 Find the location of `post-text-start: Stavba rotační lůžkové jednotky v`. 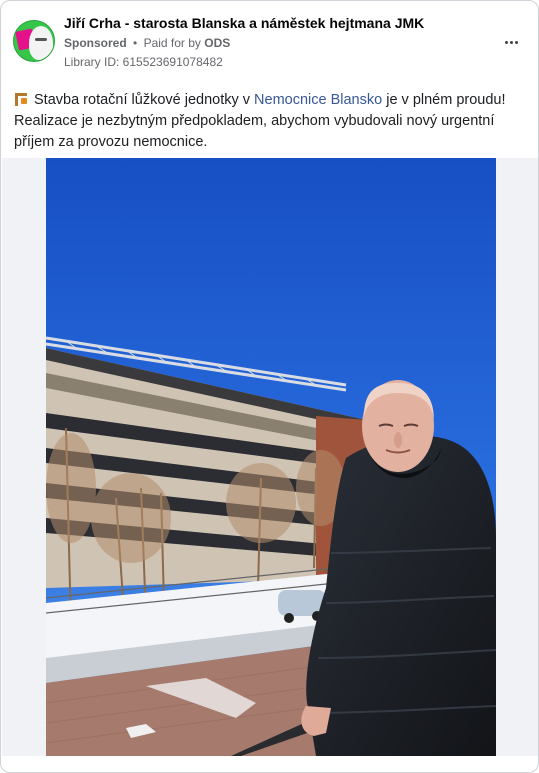

post-text-start: Stavba rotační lůžkové jednotky v is located at coordinates (144, 100).